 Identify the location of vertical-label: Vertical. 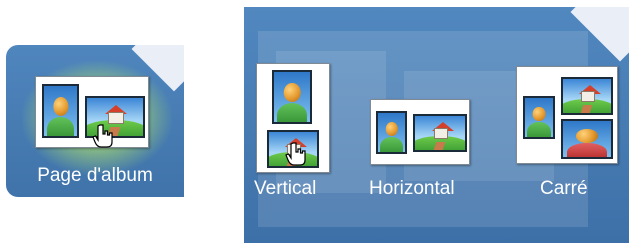
(285, 188).